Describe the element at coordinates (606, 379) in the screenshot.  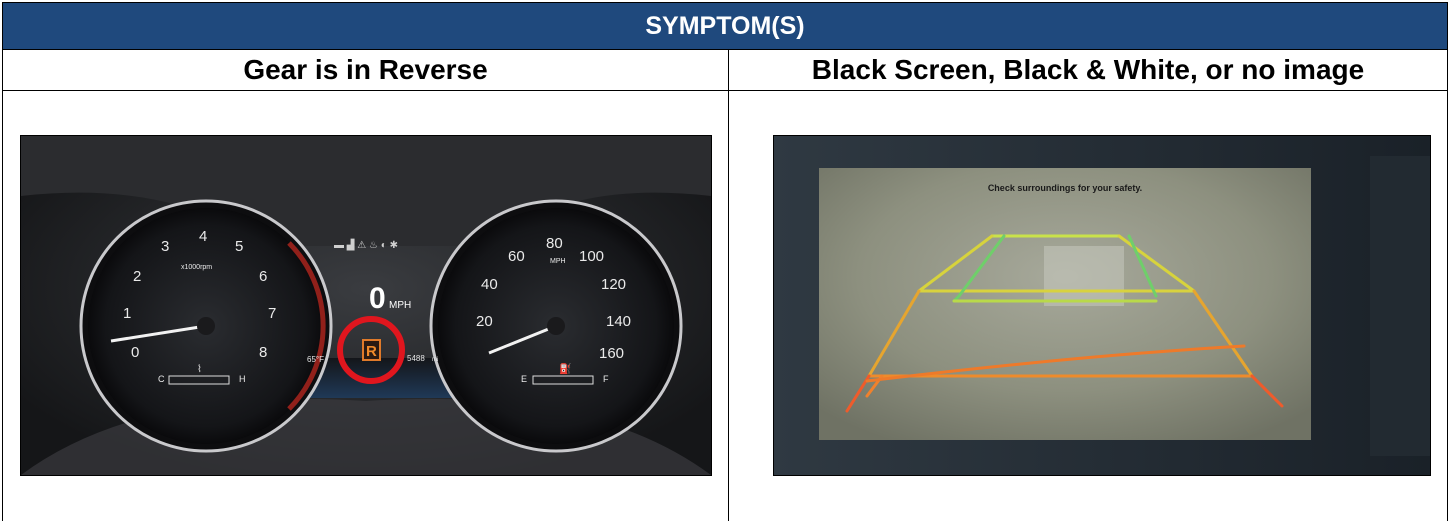
I see `fuel-full-label: F` at that location.